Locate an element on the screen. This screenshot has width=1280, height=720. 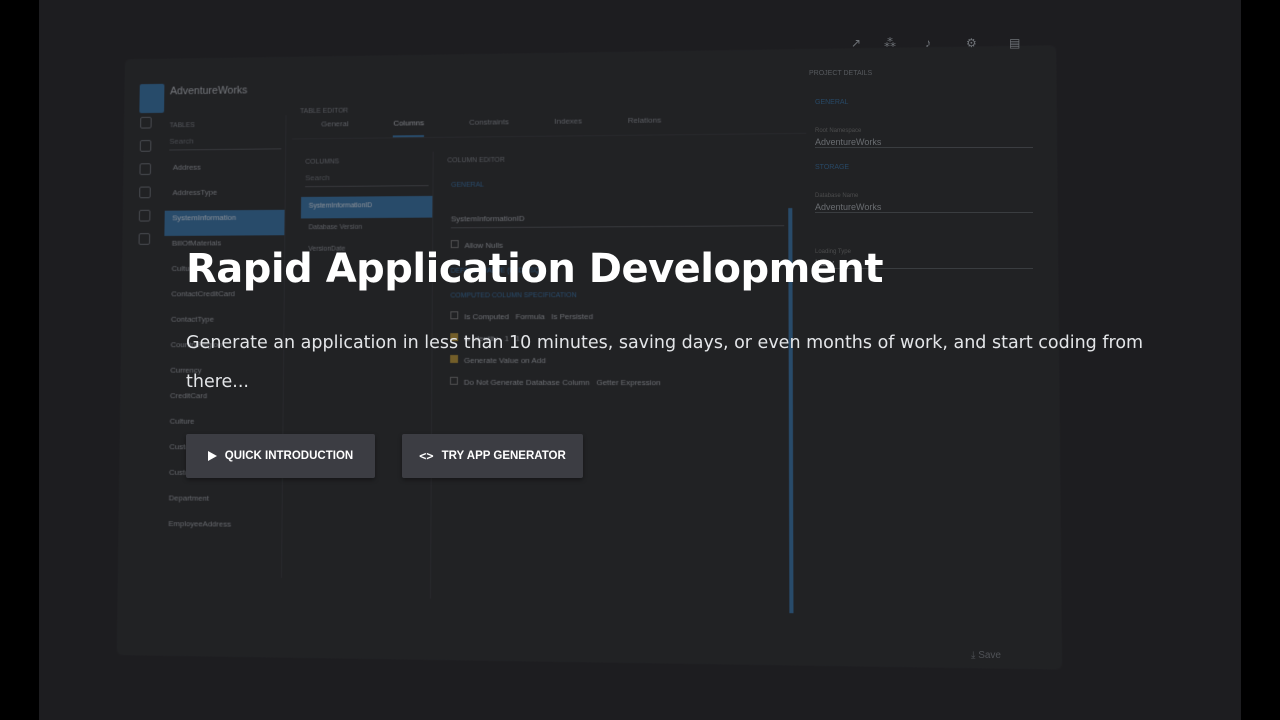
checkbox-icon is located at coordinates (454, 315).